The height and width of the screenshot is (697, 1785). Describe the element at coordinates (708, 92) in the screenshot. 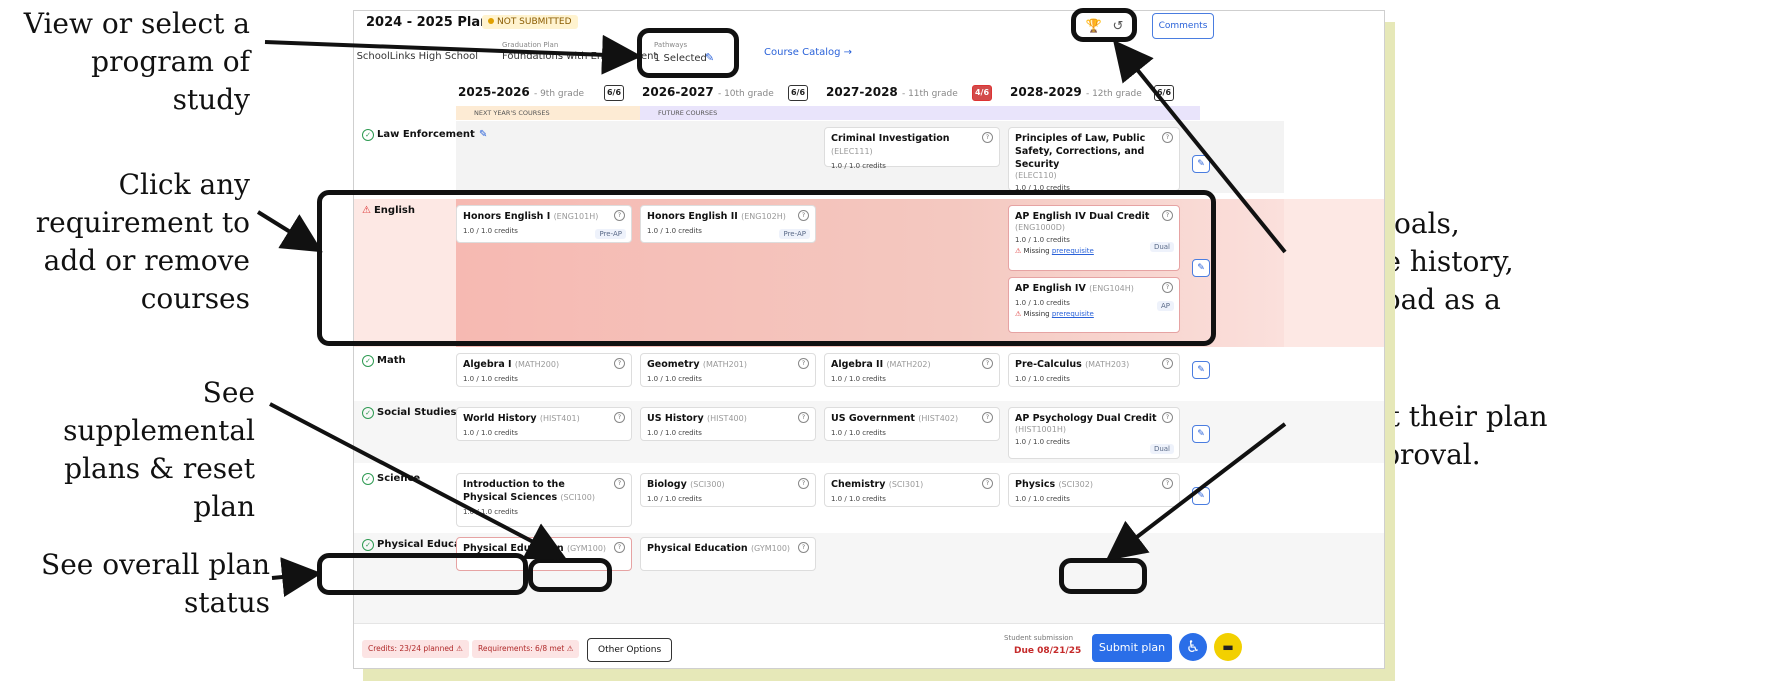

I see `col-head-2: 2026-2027 - 10th grade` at that location.